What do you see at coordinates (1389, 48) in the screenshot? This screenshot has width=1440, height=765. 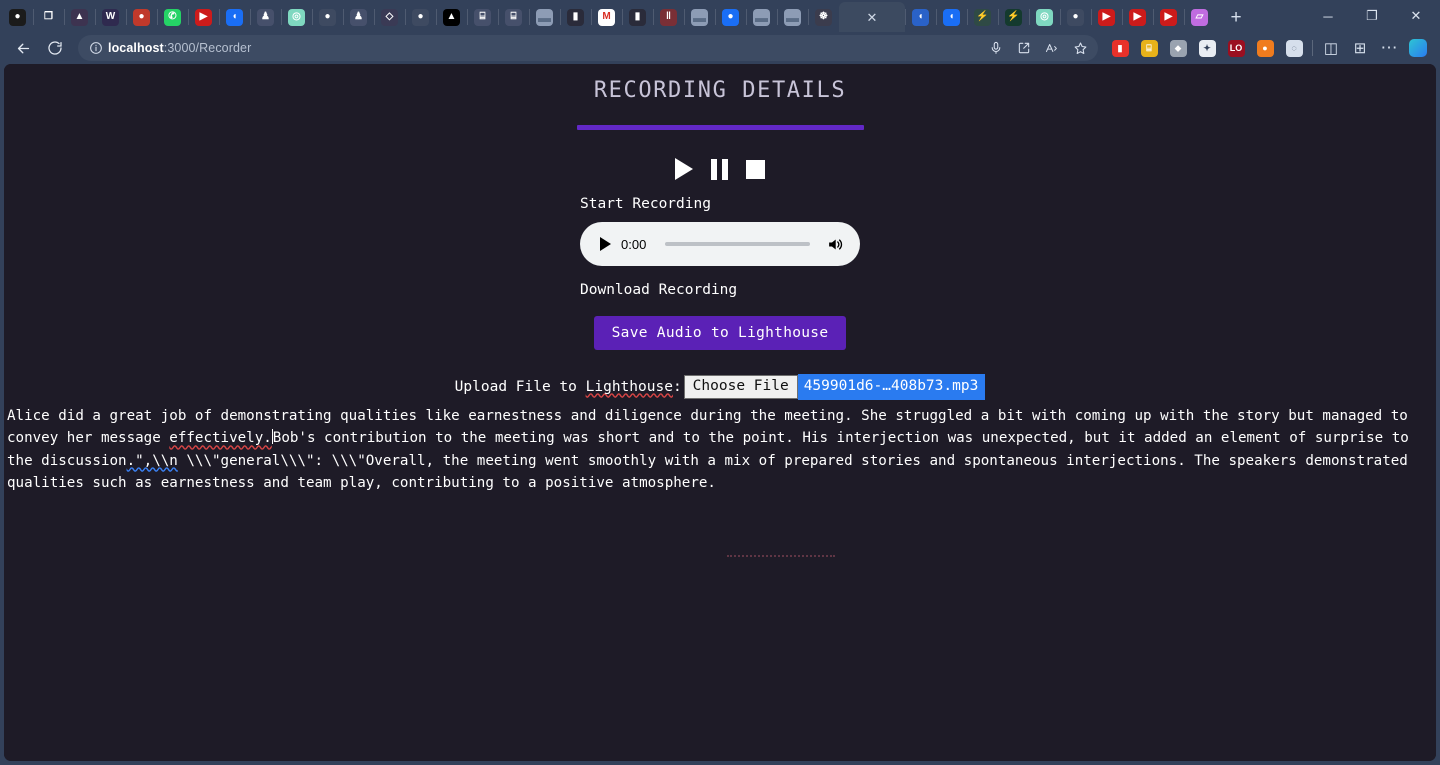 I see `settings-more-icon: ⋯` at bounding box center [1389, 48].